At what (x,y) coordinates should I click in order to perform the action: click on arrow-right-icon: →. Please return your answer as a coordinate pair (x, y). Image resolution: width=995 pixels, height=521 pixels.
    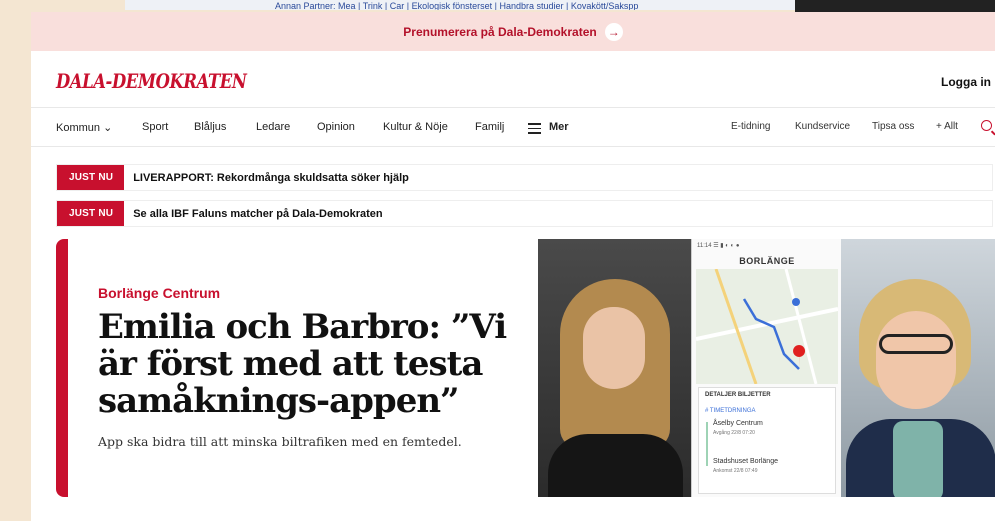
    Looking at the image, I should click on (613, 31).